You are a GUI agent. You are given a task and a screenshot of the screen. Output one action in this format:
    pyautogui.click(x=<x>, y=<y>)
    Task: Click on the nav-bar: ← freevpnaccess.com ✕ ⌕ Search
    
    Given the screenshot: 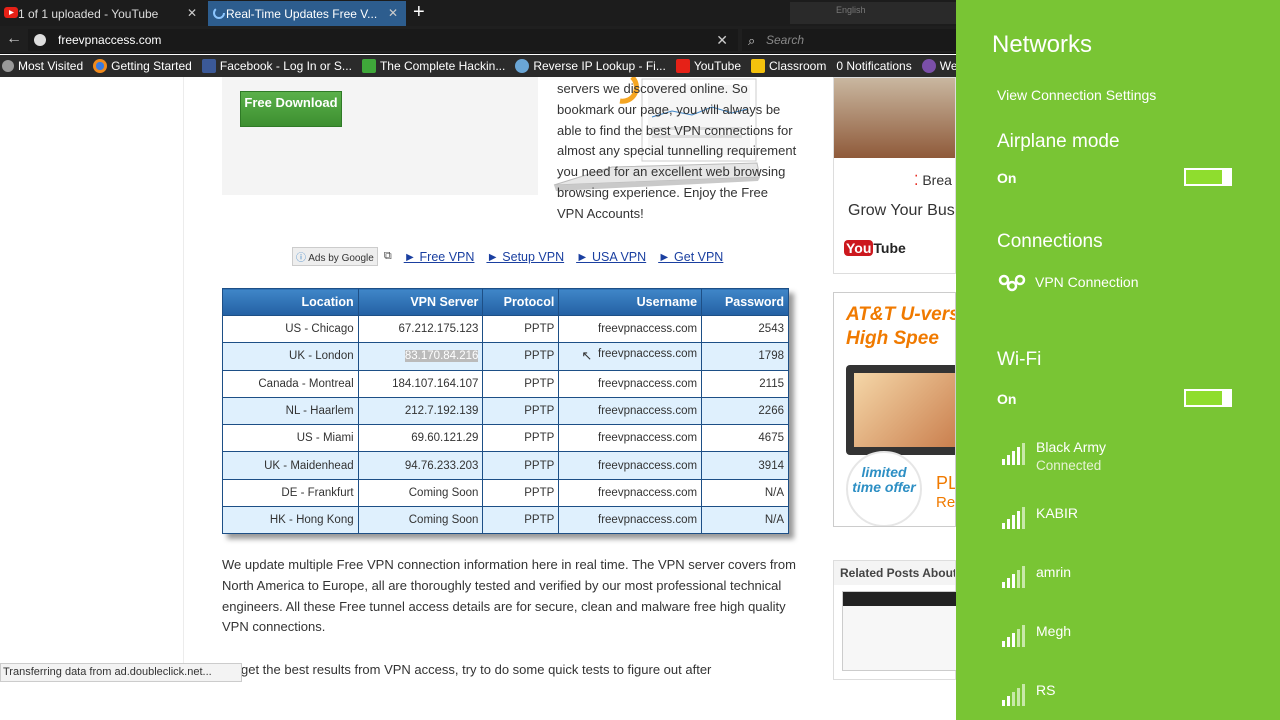 What is the action you would take?
    pyautogui.click(x=478, y=40)
    